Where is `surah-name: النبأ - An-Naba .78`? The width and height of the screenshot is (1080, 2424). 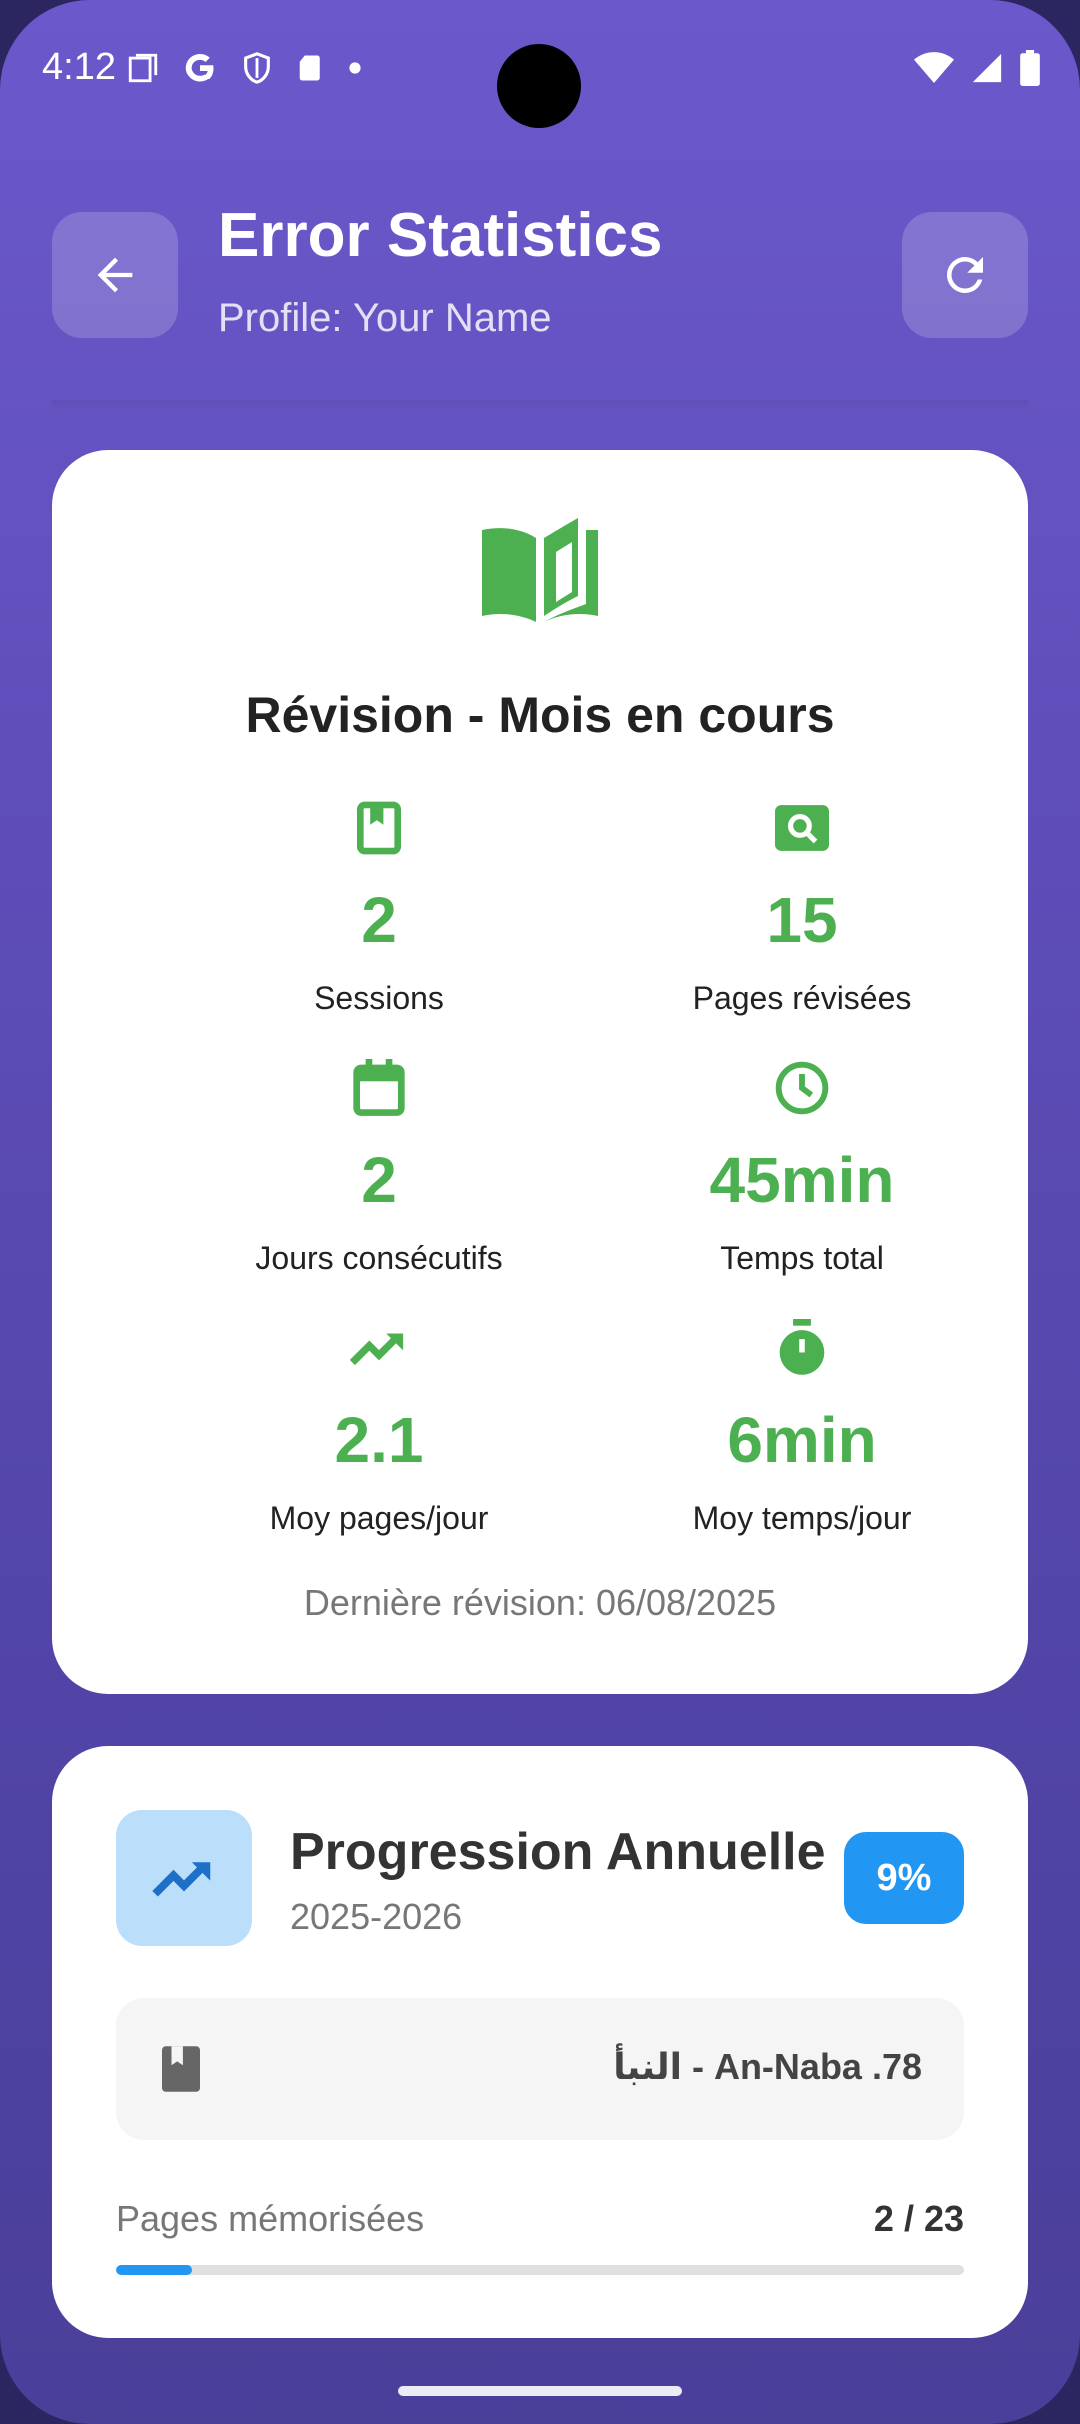
surah-name: النبأ - An-Naba .78 is located at coordinates (767, 2066).